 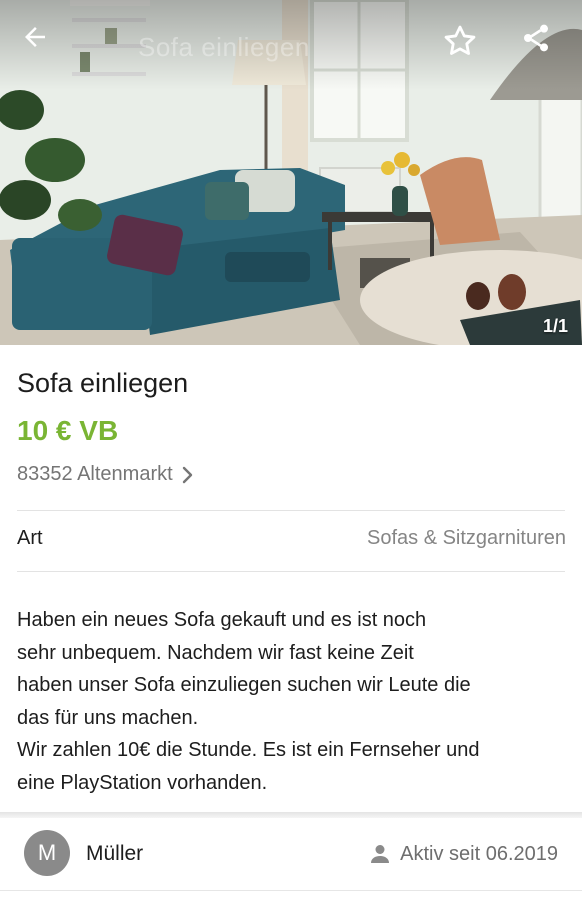 I want to click on star-outline-icon, so click(x=460, y=40).